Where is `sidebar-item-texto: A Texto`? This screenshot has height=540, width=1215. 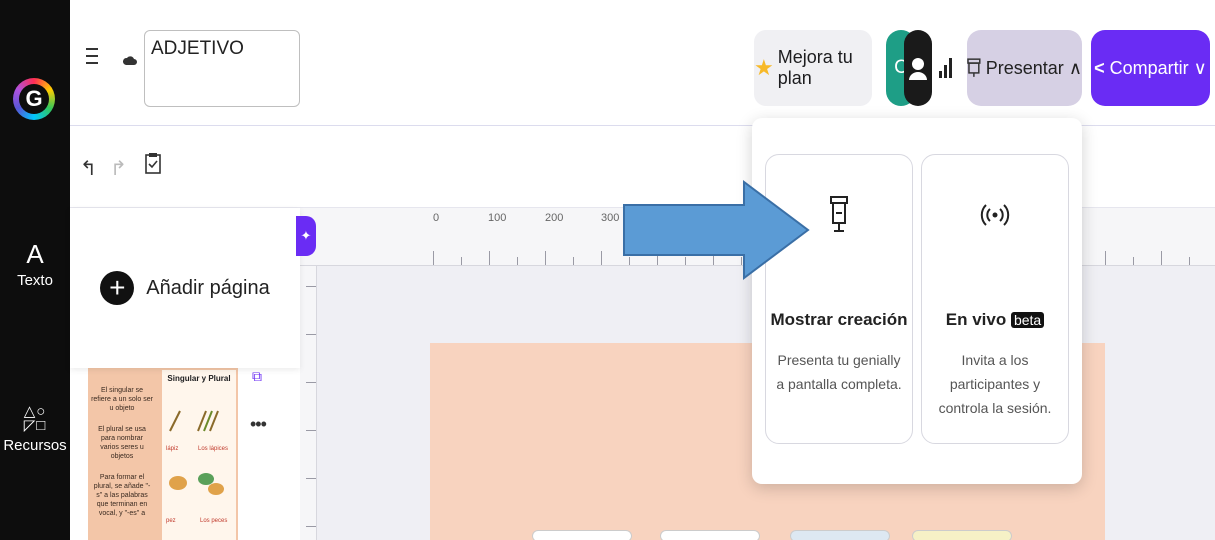
sidebar-item-texto: A Texto is located at coordinates (35, 264).